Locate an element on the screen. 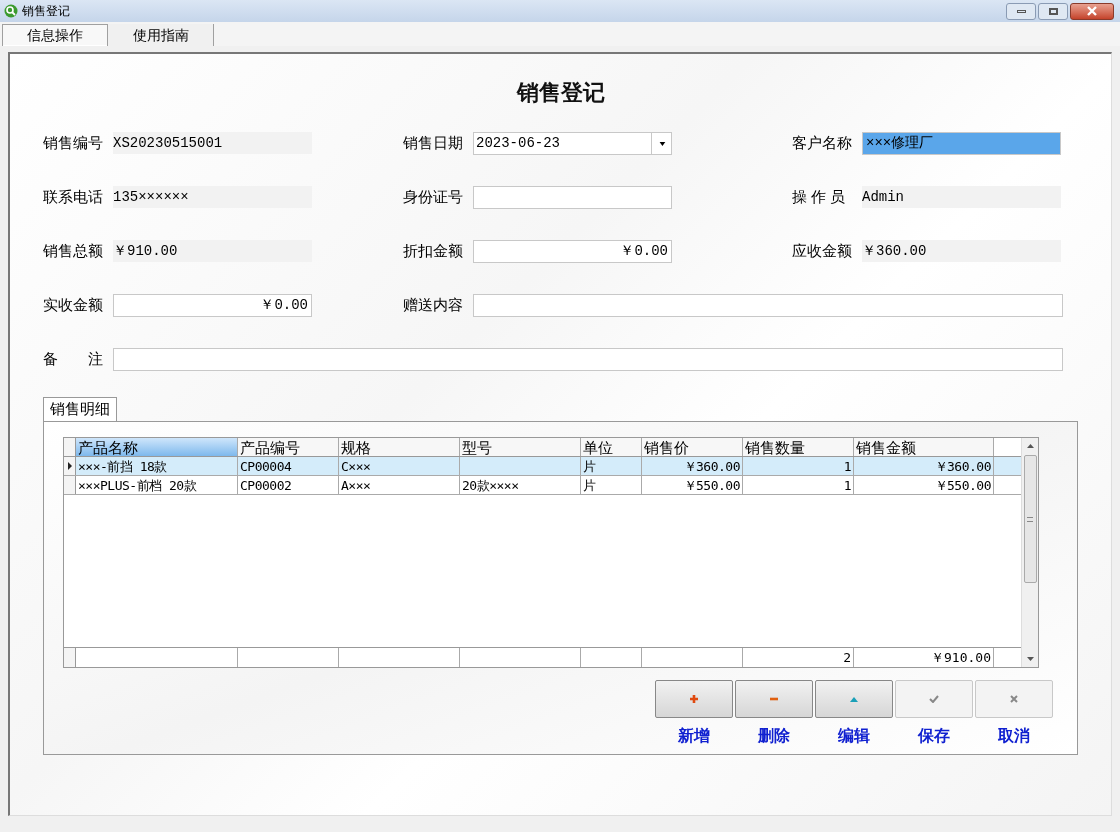  value-text: XS20230515001 is located at coordinates (212, 143).